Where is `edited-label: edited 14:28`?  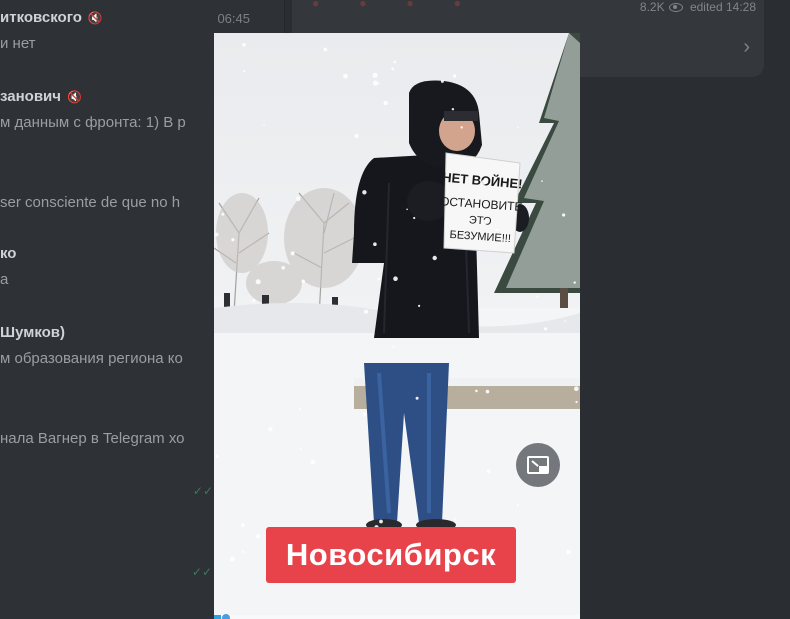 edited-label: edited 14:28 is located at coordinates (722, 7).